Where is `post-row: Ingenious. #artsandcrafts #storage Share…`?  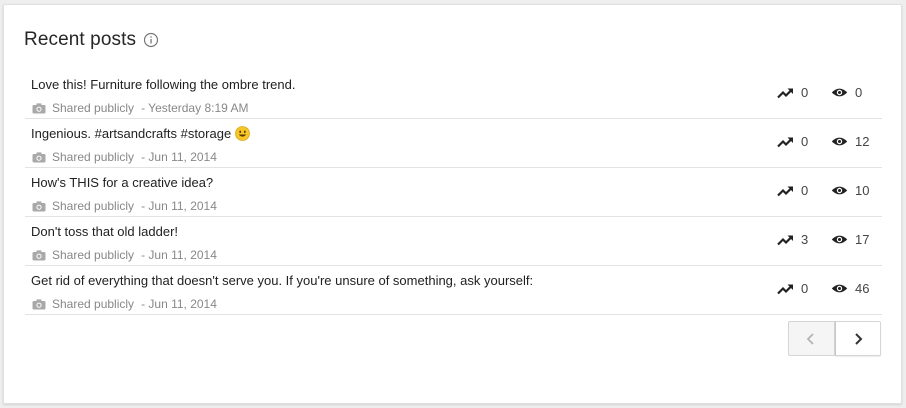 post-row: Ingenious. #artsandcrafts #storage Share… is located at coordinates (453, 143).